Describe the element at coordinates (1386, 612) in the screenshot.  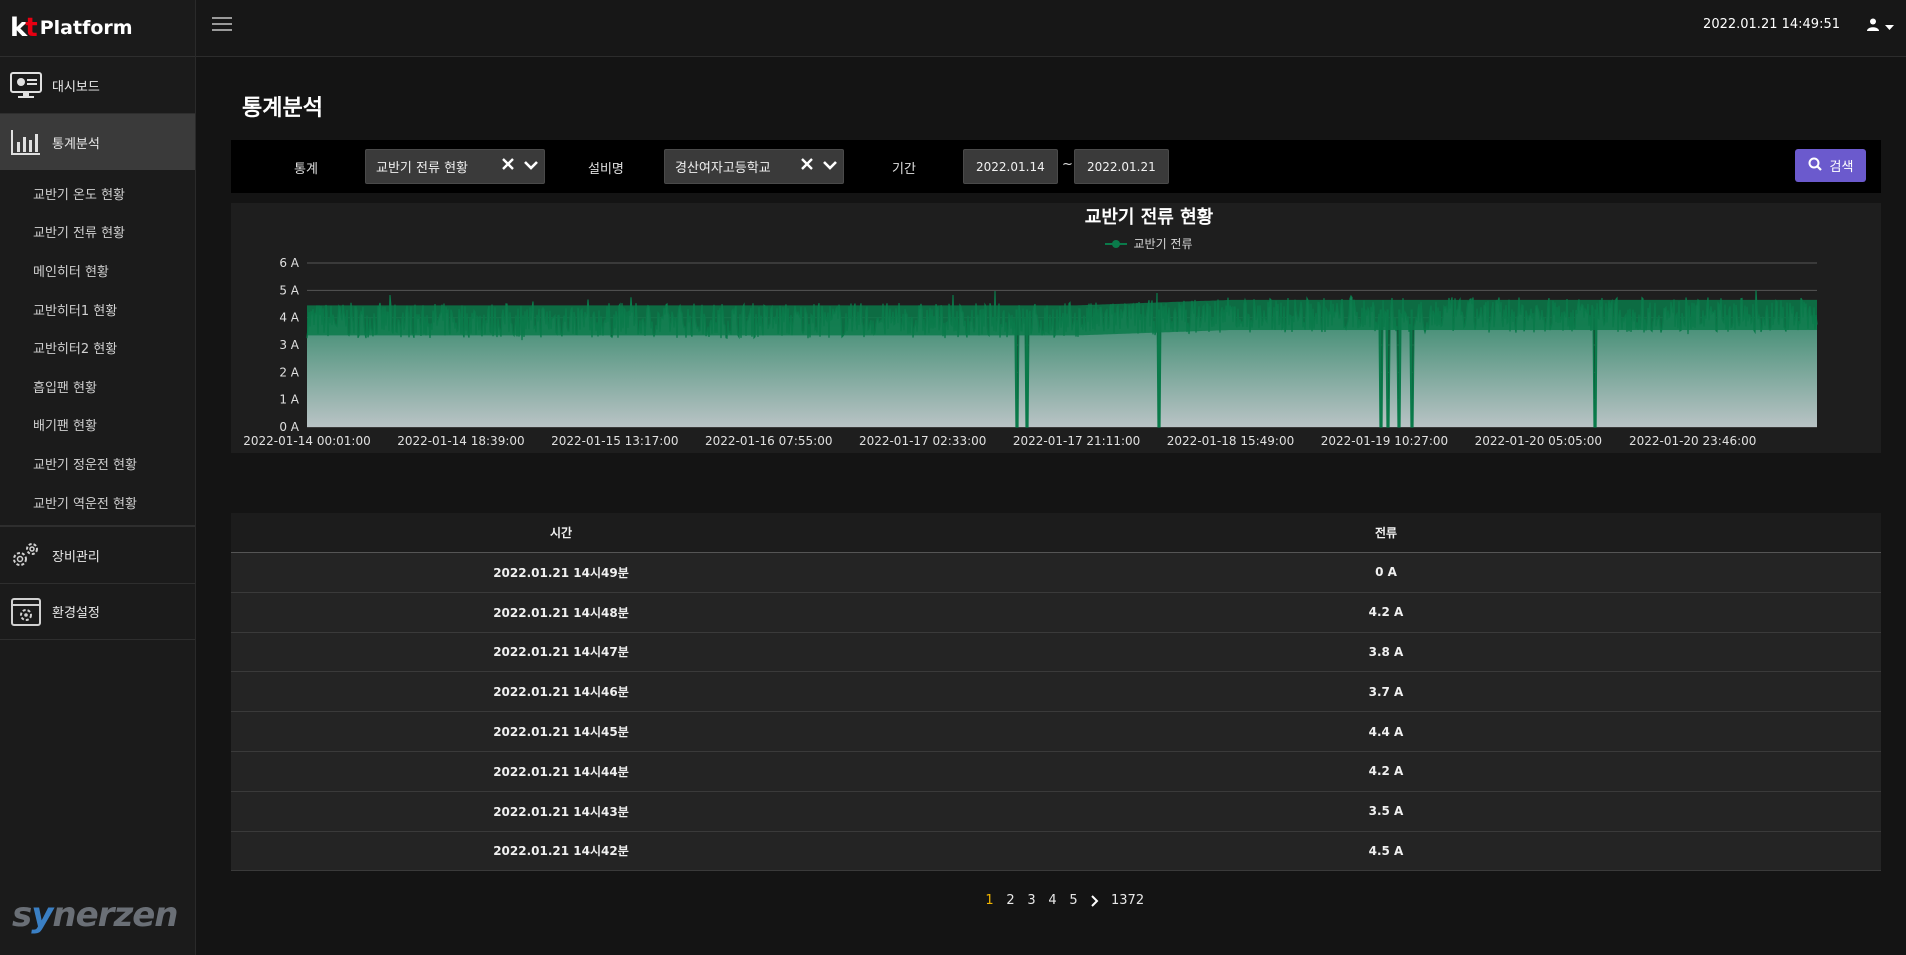
I see `cell-current: 4.2 A` at that location.